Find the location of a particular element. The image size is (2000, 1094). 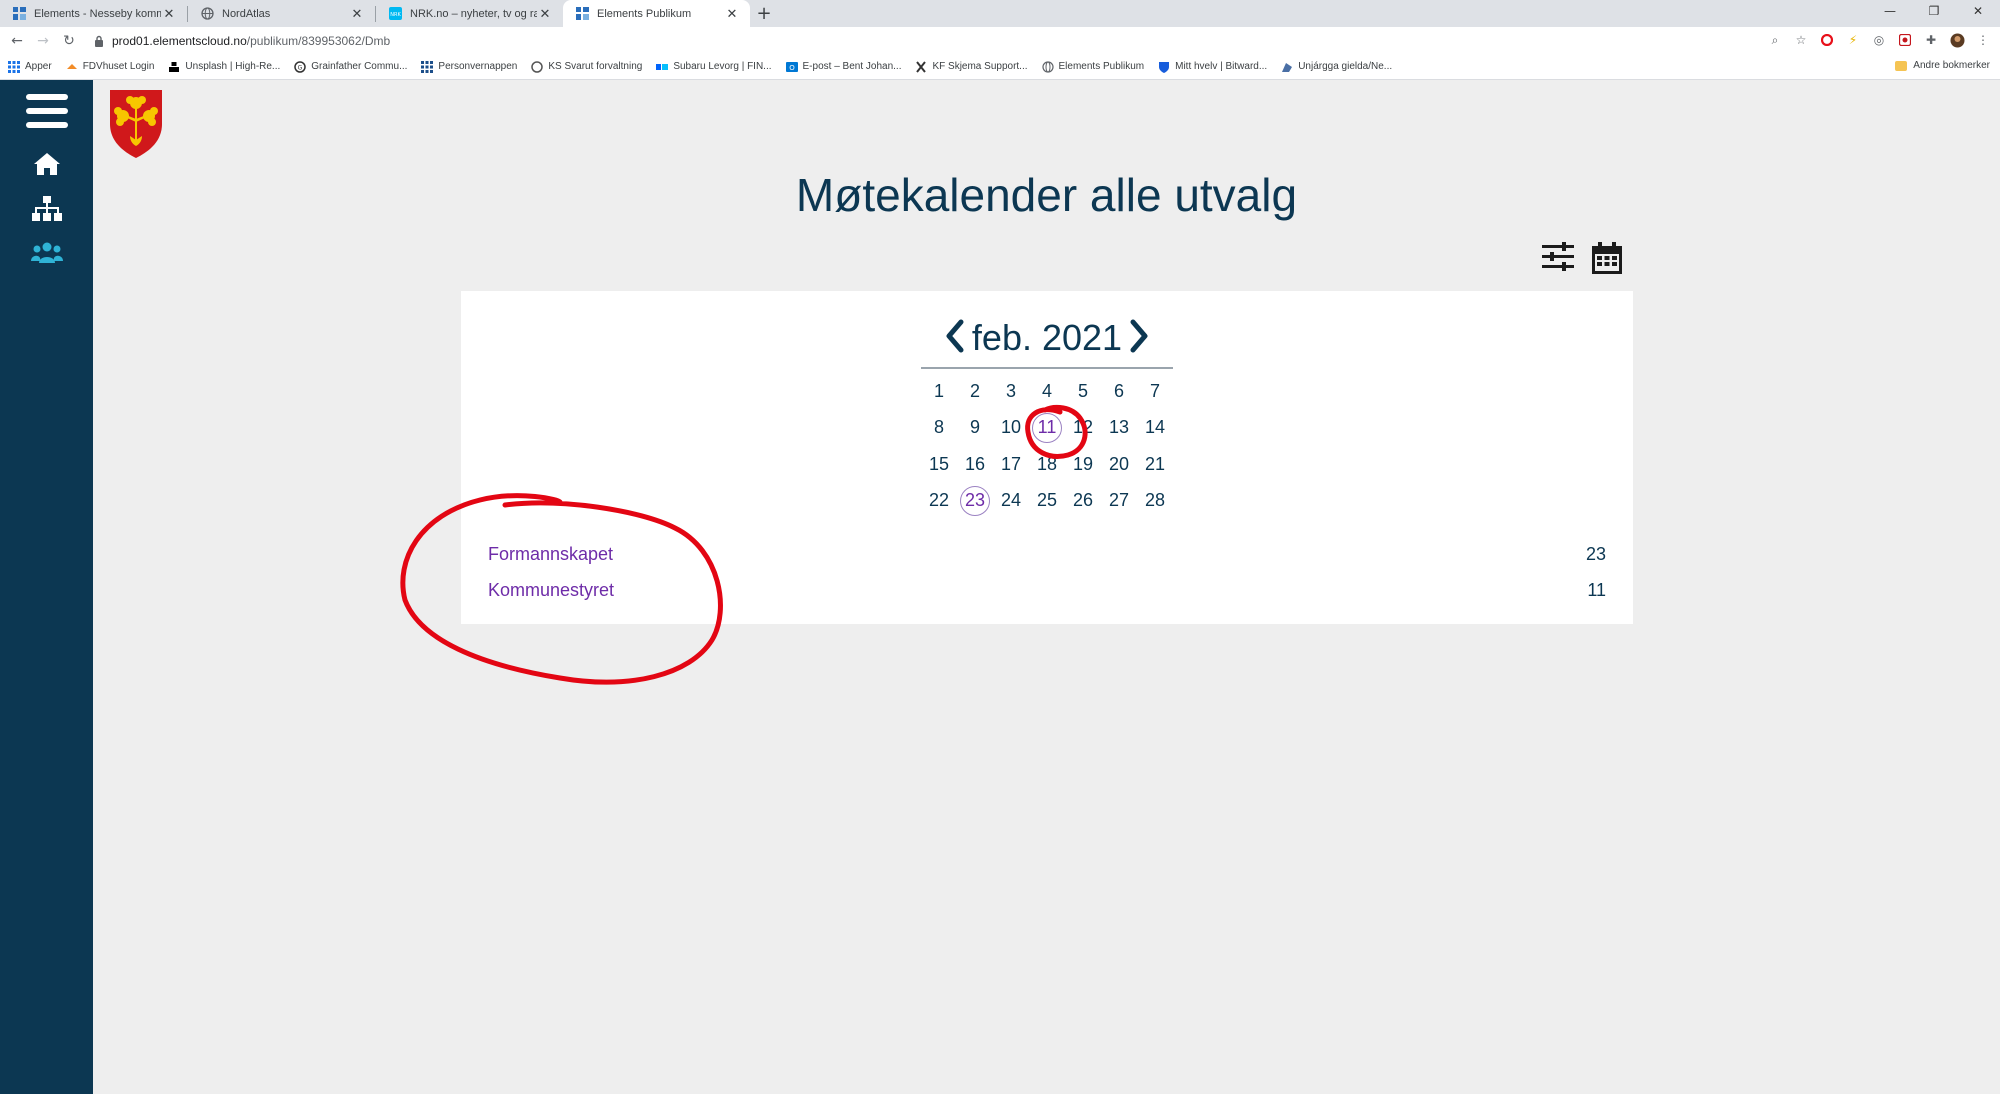

calendar-day: 28 is located at coordinates (1155, 501).